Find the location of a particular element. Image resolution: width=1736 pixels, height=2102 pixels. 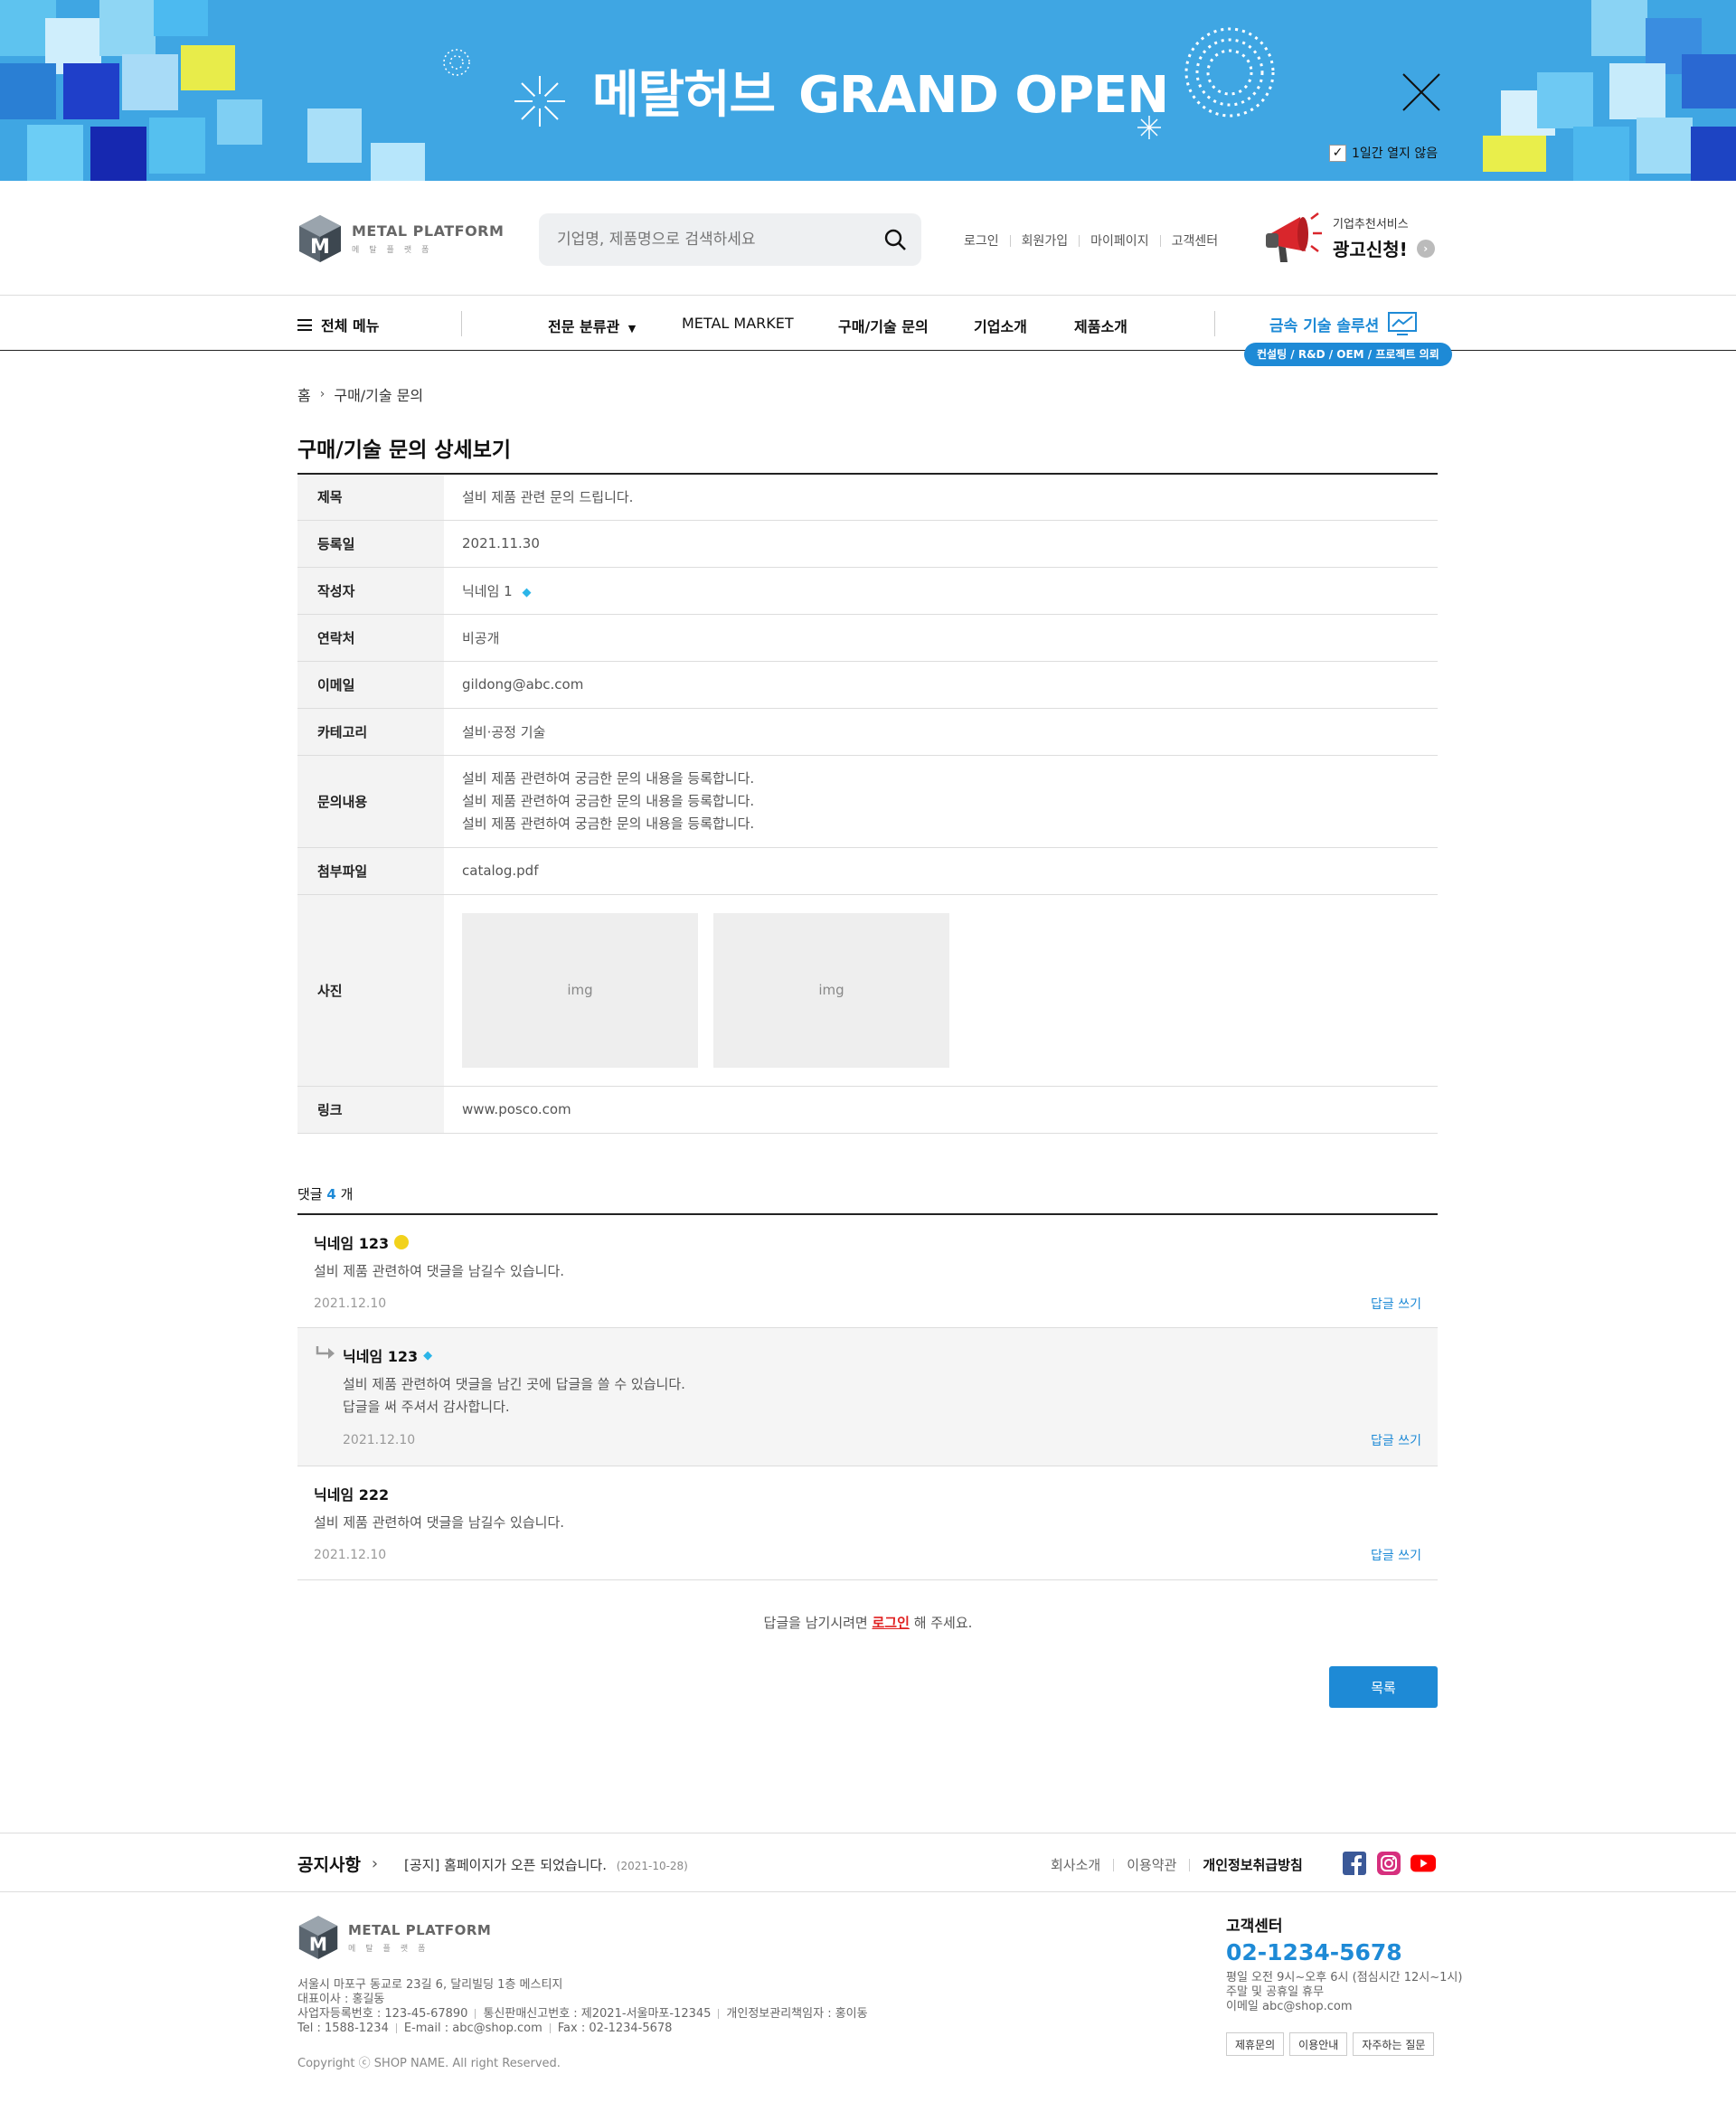

all-menu-button: 전체 메뉴 is located at coordinates (338, 324).